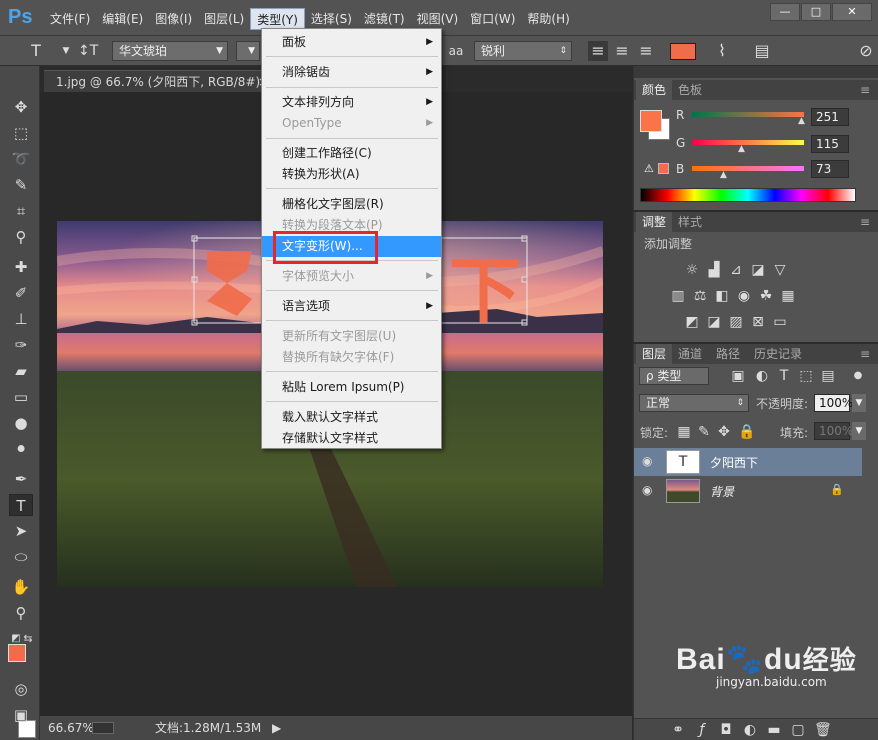  Describe the element at coordinates (758, 270) in the screenshot. I see `exposure-icon: ◪` at that location.